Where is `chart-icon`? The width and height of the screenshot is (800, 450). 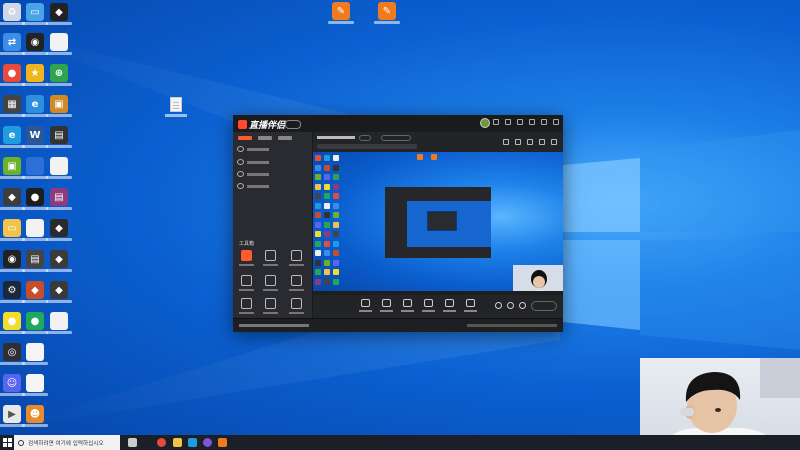
chart-icon is located at coordinates (518, 142).